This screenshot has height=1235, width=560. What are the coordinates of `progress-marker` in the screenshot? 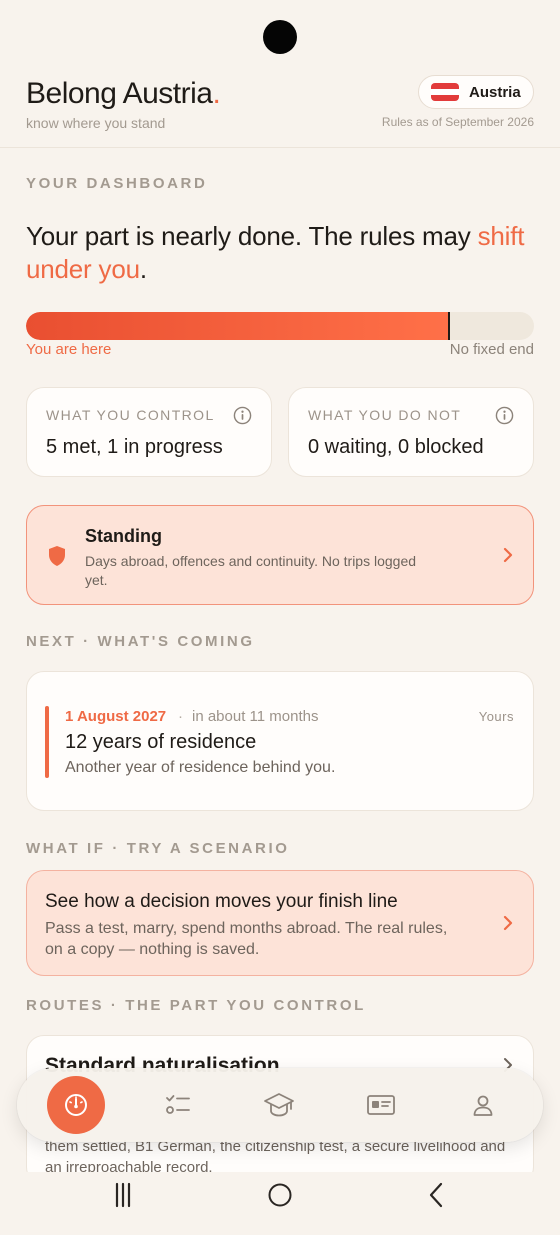 It's located at (449, 326).